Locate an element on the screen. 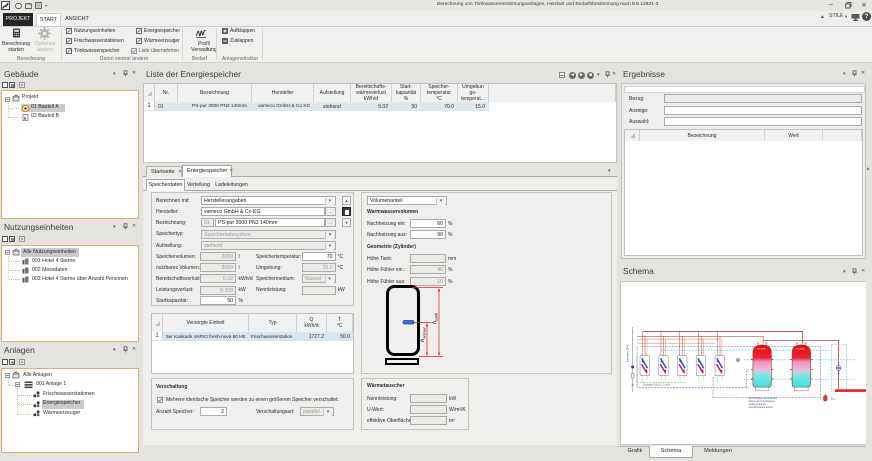 This screenshot has width=872, height=461. svg-text: Kaltwasser DN40 is located at coordinates (628, 353).